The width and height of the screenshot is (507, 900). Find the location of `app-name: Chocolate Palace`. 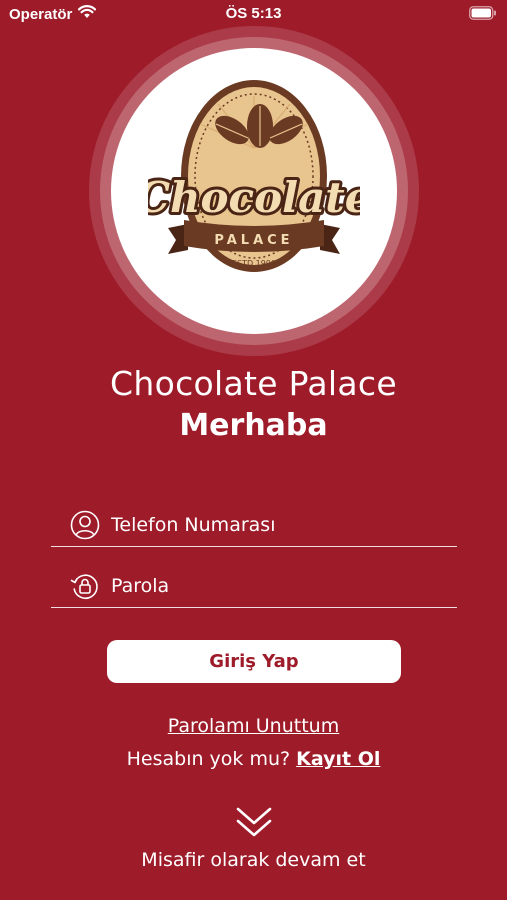

app-name: Chocolate Palace is located at coordinates (253, 383).